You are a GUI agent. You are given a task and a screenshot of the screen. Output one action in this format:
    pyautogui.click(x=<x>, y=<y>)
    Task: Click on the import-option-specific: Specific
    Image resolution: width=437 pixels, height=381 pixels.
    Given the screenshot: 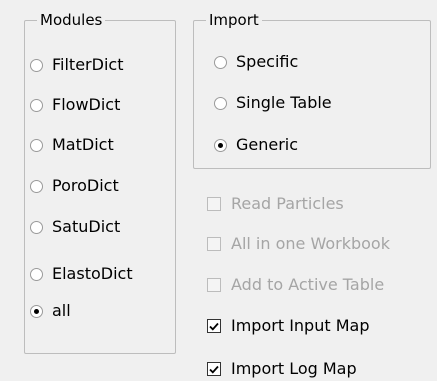 What is the action you would take?
    pyautogui.click(x=256, y=62)
    